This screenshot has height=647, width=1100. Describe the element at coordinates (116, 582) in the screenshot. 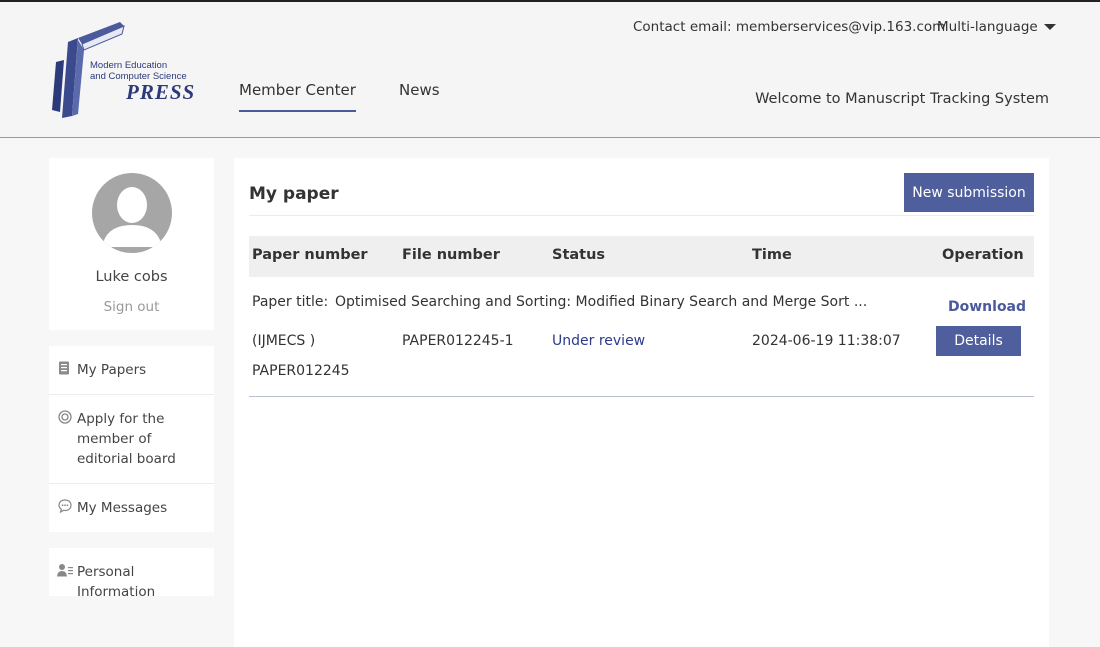

I see `sidebar-item-label: Personal Information` at that location.